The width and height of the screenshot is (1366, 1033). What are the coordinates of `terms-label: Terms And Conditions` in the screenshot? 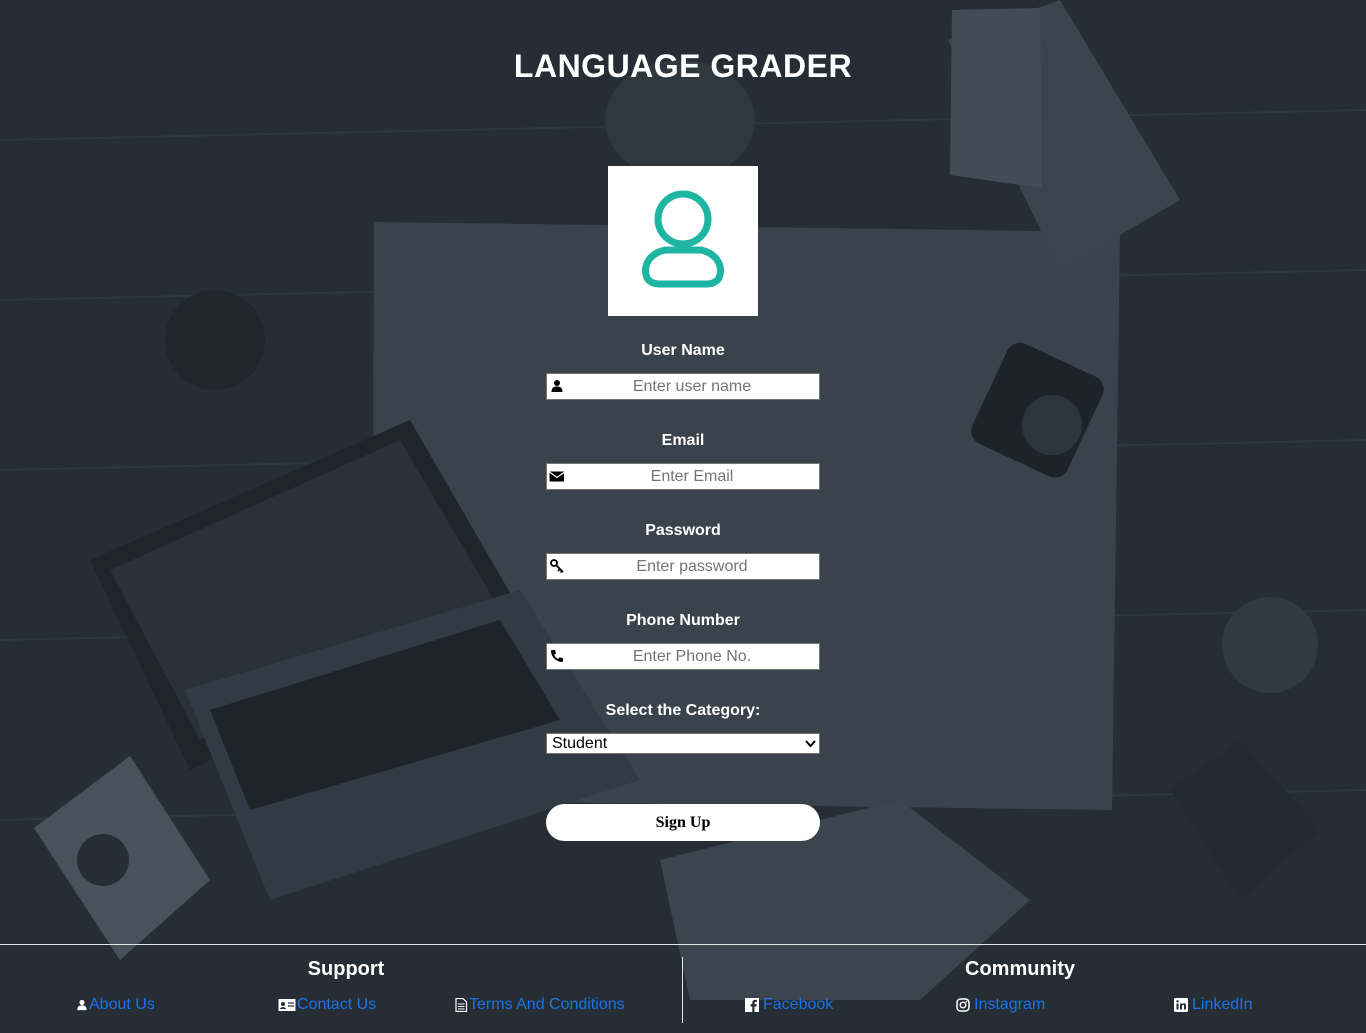 It's located at (547, 1004).